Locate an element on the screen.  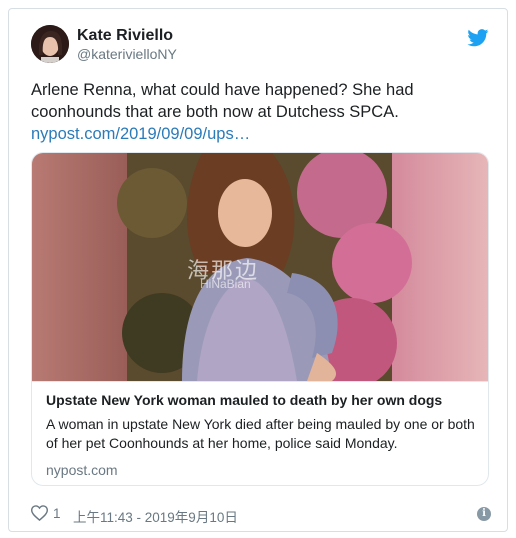
avatar is located at coordinates (50, 44).